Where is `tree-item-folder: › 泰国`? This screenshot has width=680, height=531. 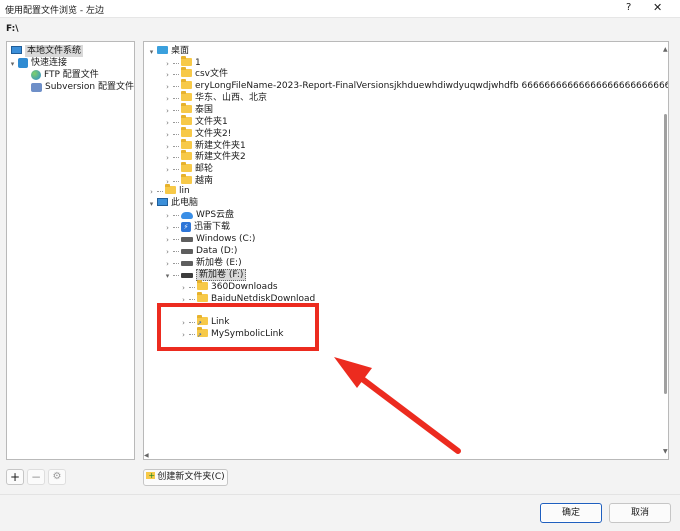
tree-item-folder: › 泰国 is located at coordinates (188, 110).